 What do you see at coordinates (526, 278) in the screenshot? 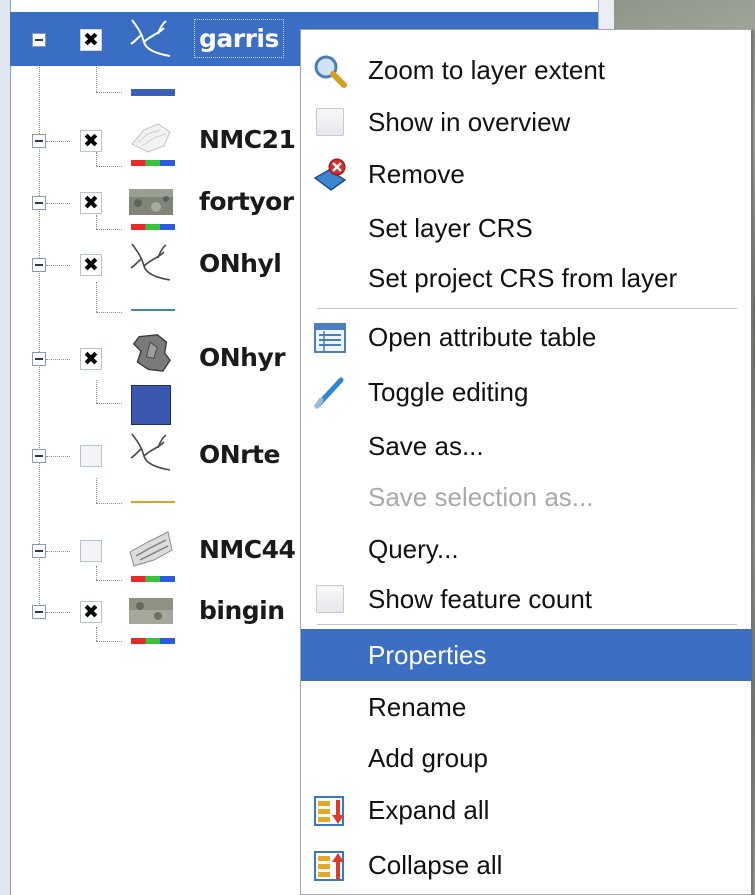
I see `menu-item-set-project-crs-from-layer: Set project CRS from layer` at bounding box center [526, 278].